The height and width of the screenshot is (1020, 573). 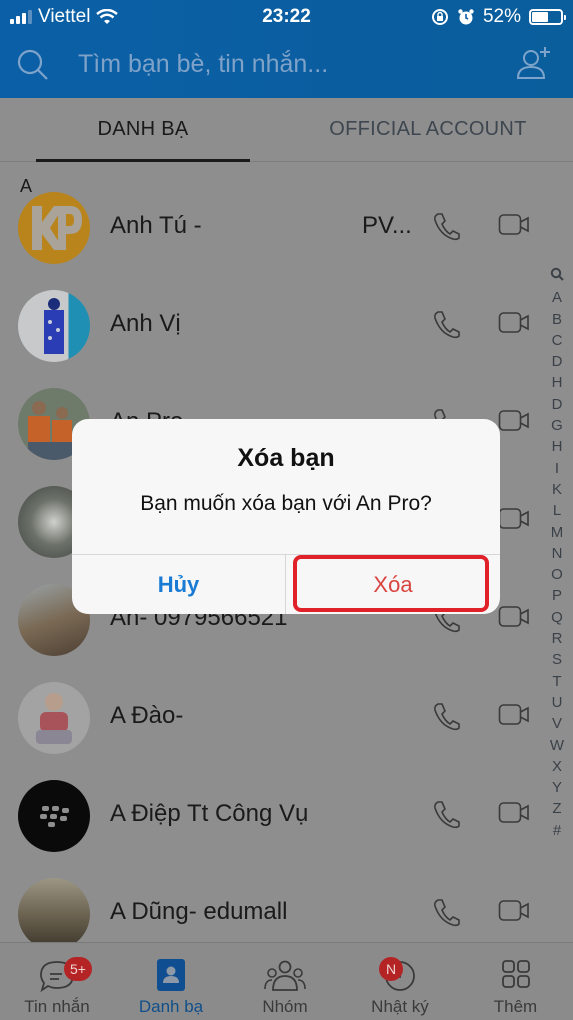 What do you see at coordinates (286, 458) in the screenshot?
I see `dialog-title: Xóa bạn` at bounding box center [286, 458].